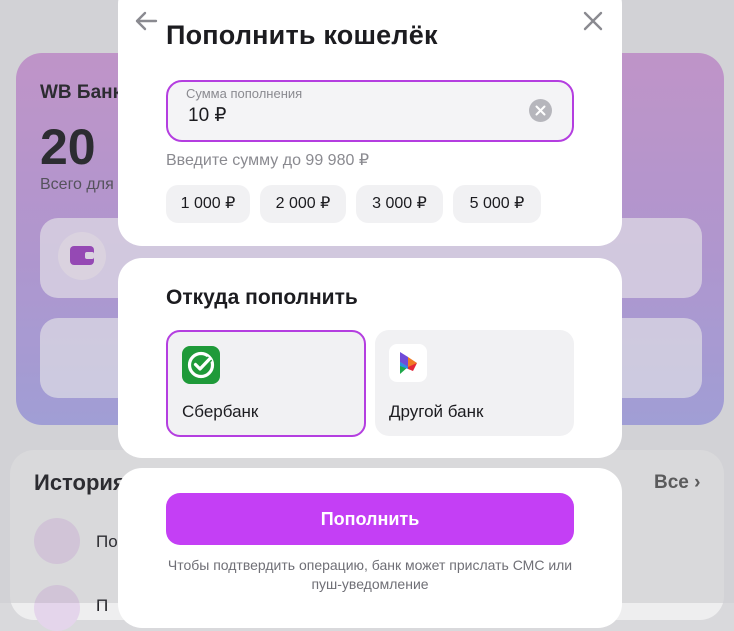 The image size is (734, 631). Describe the element at coordinates (262, 297) in the screenshot. I see `source-title: Откуда пополнить` at that location.